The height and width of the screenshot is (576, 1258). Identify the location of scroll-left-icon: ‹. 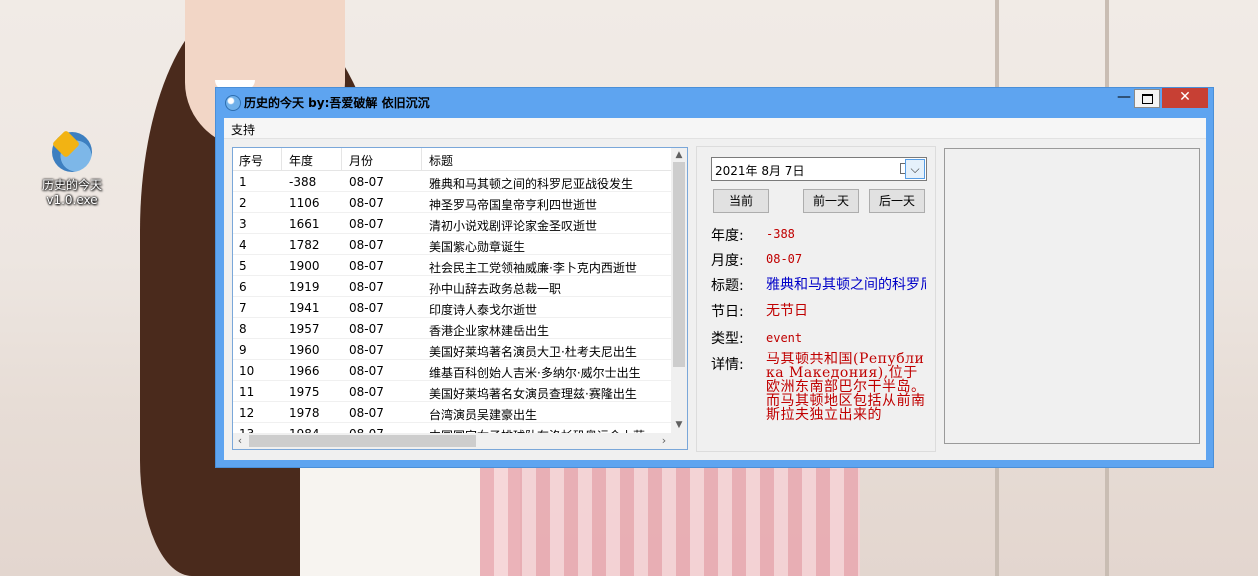
(240, 441).